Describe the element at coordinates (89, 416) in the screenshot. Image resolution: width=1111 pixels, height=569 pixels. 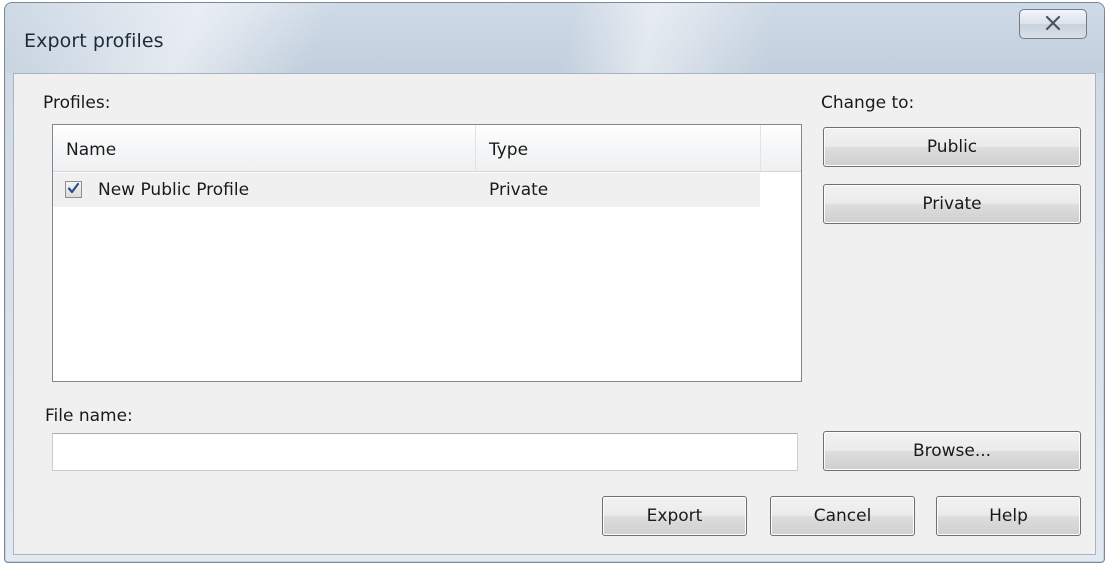
I see `file-name-label: File name:` at that location.